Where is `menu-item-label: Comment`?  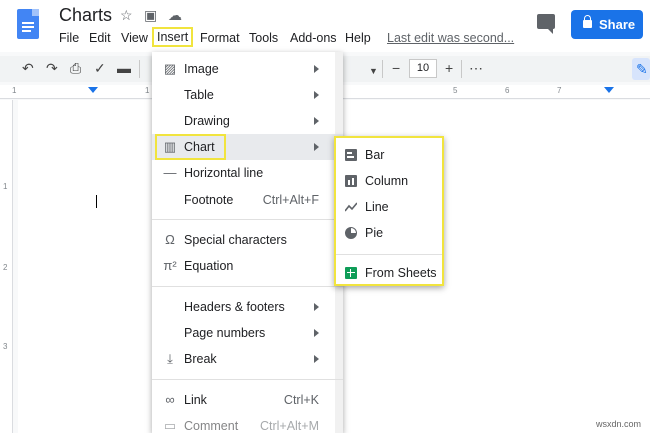 menu-item-label: Comment is located at coordinates (211, 426).